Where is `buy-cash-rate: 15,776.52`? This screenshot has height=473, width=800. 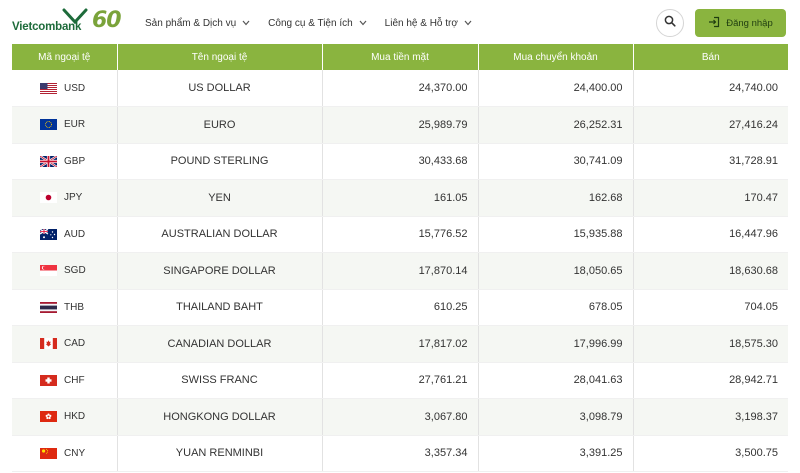
buy-cash-rate: 15,776.52 is located at coordinates (400, 234).